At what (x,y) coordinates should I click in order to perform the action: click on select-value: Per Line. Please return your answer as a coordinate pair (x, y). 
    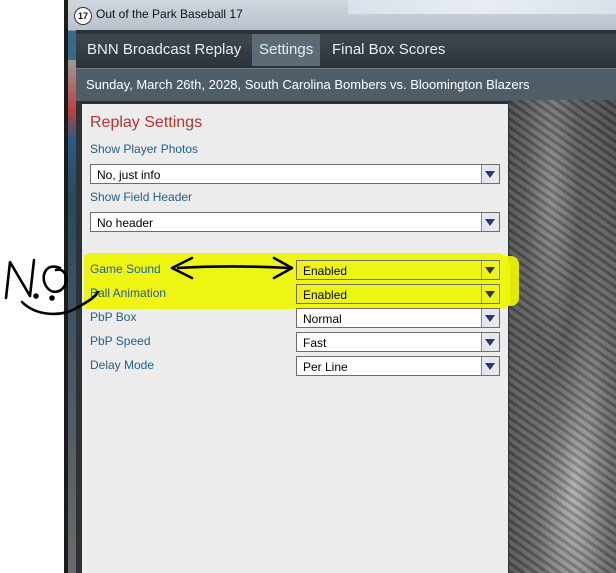
    Looking at the image, I should click on (325, 367).